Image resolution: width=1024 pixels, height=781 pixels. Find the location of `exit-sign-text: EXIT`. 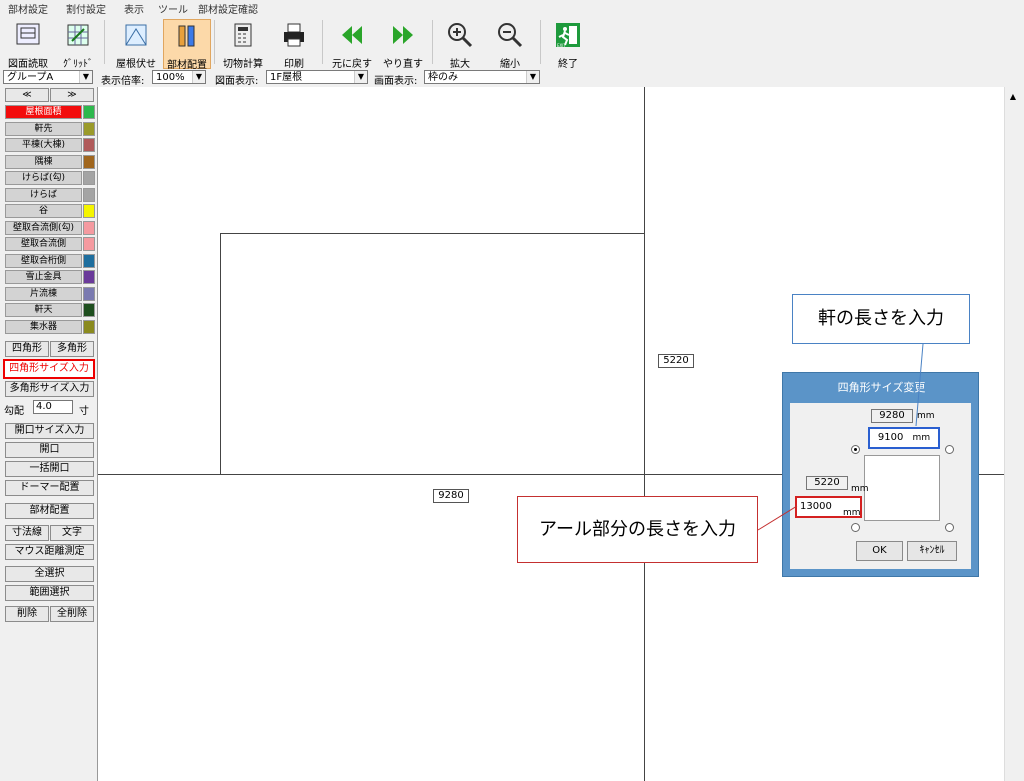

exit-sign-text: EXIT is located at coordinates (561, 45).